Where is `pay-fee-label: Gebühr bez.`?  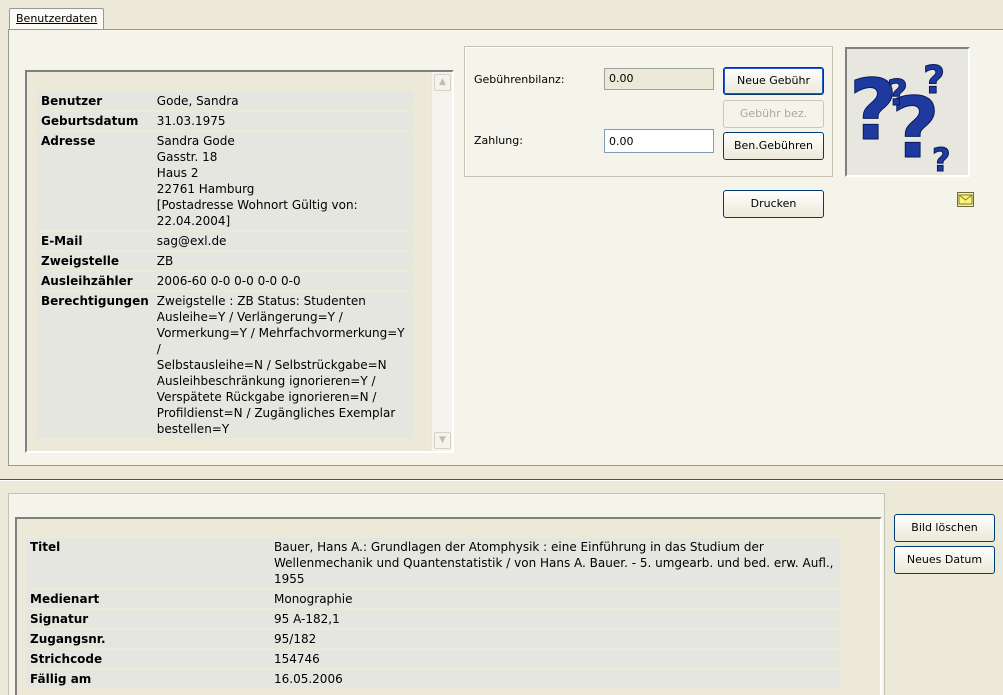
pay-fee-label: Gebühr bez. is located at coordinates (773, 113).